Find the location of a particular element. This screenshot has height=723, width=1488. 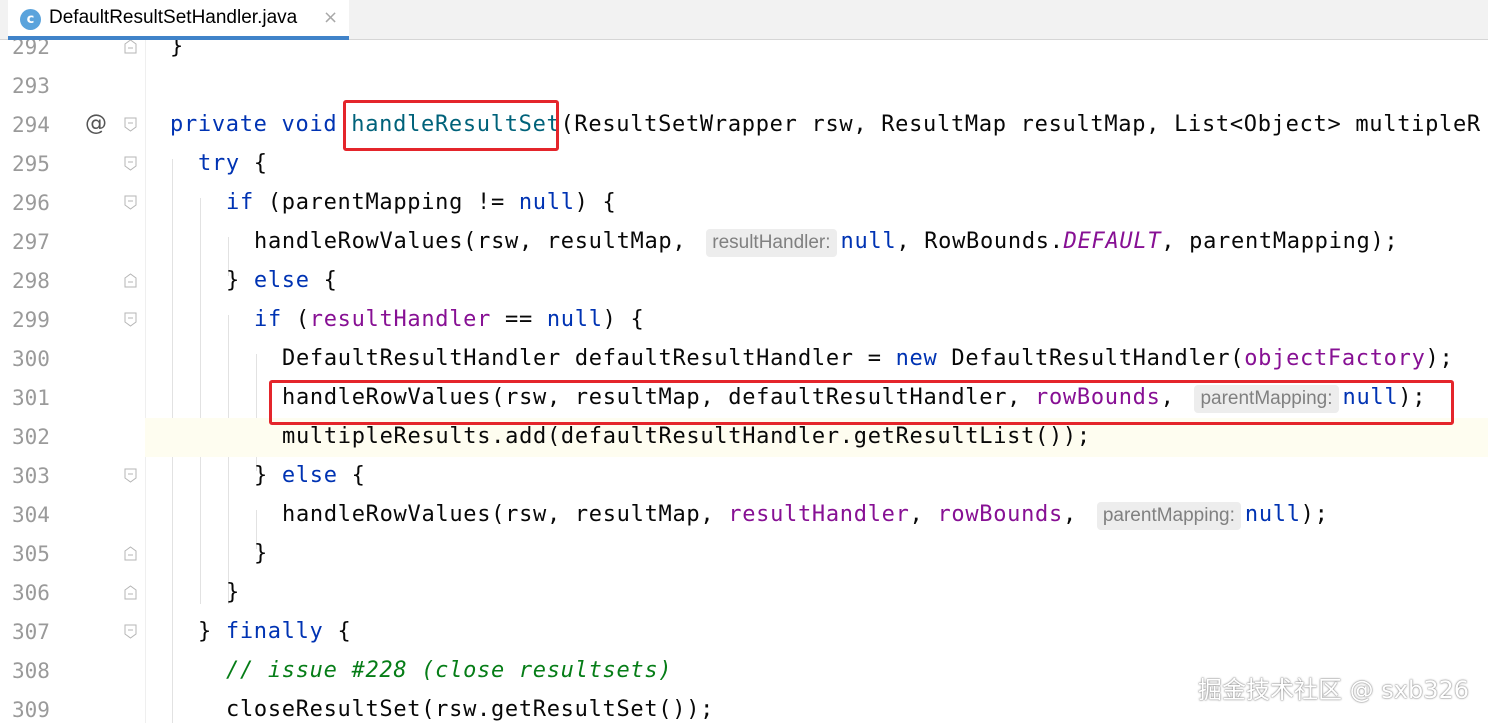

line-number: 295 is located at coordinates (31, 164).